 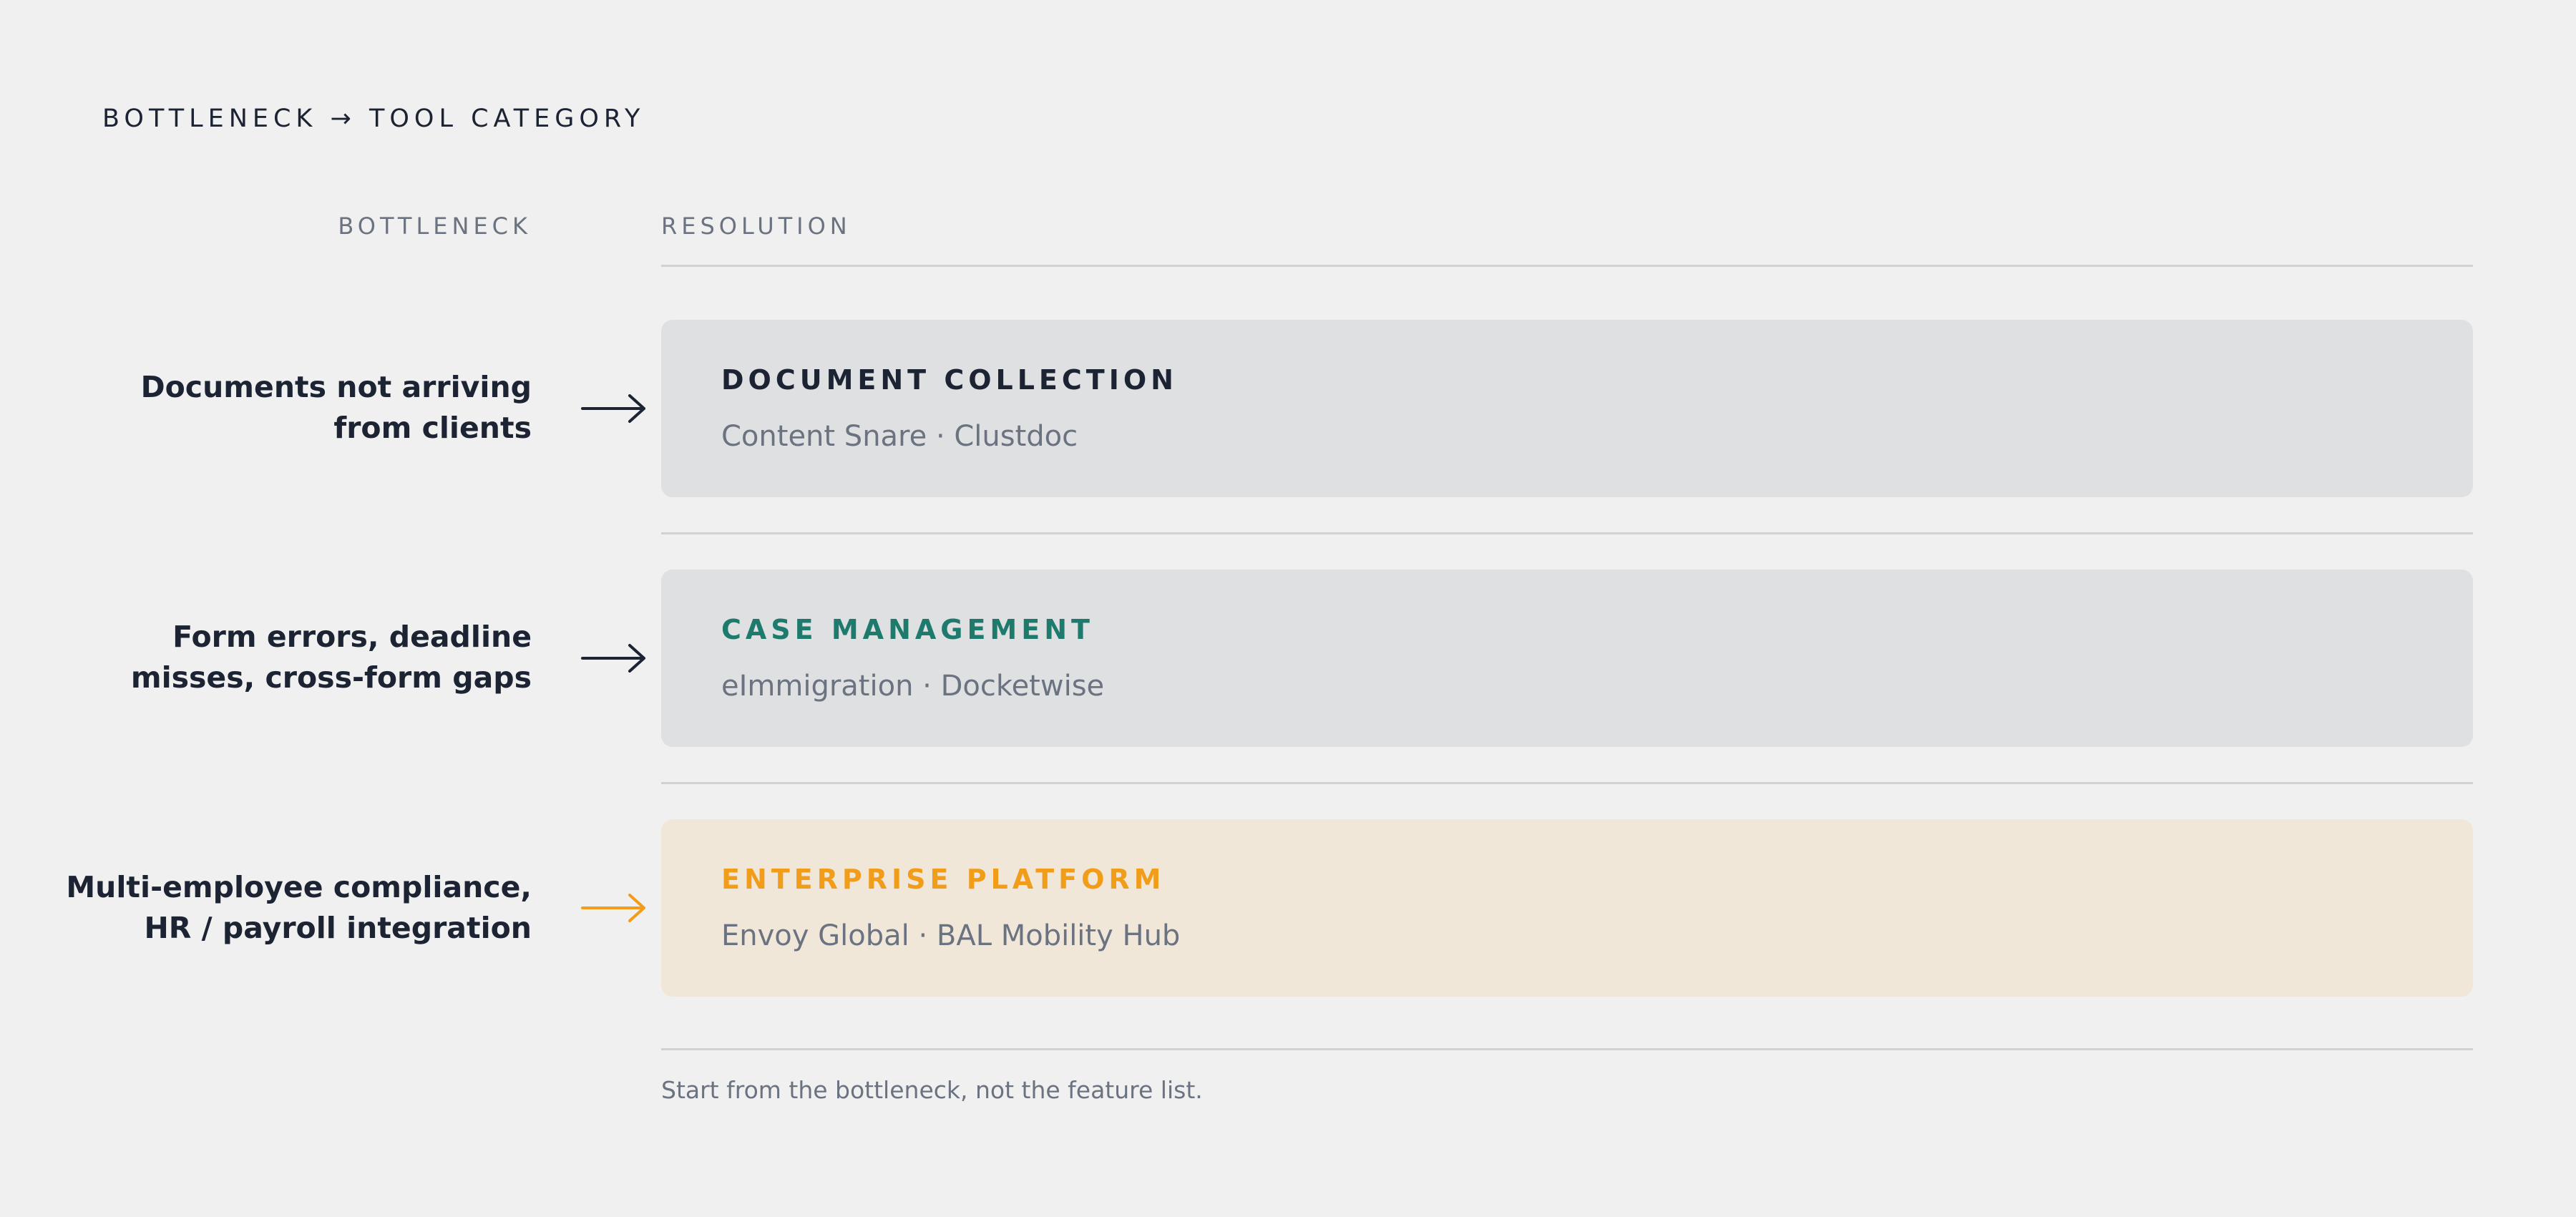 I want to click on bottleneck-line: misses, cross-form gaps, so click(x=331, y=677).